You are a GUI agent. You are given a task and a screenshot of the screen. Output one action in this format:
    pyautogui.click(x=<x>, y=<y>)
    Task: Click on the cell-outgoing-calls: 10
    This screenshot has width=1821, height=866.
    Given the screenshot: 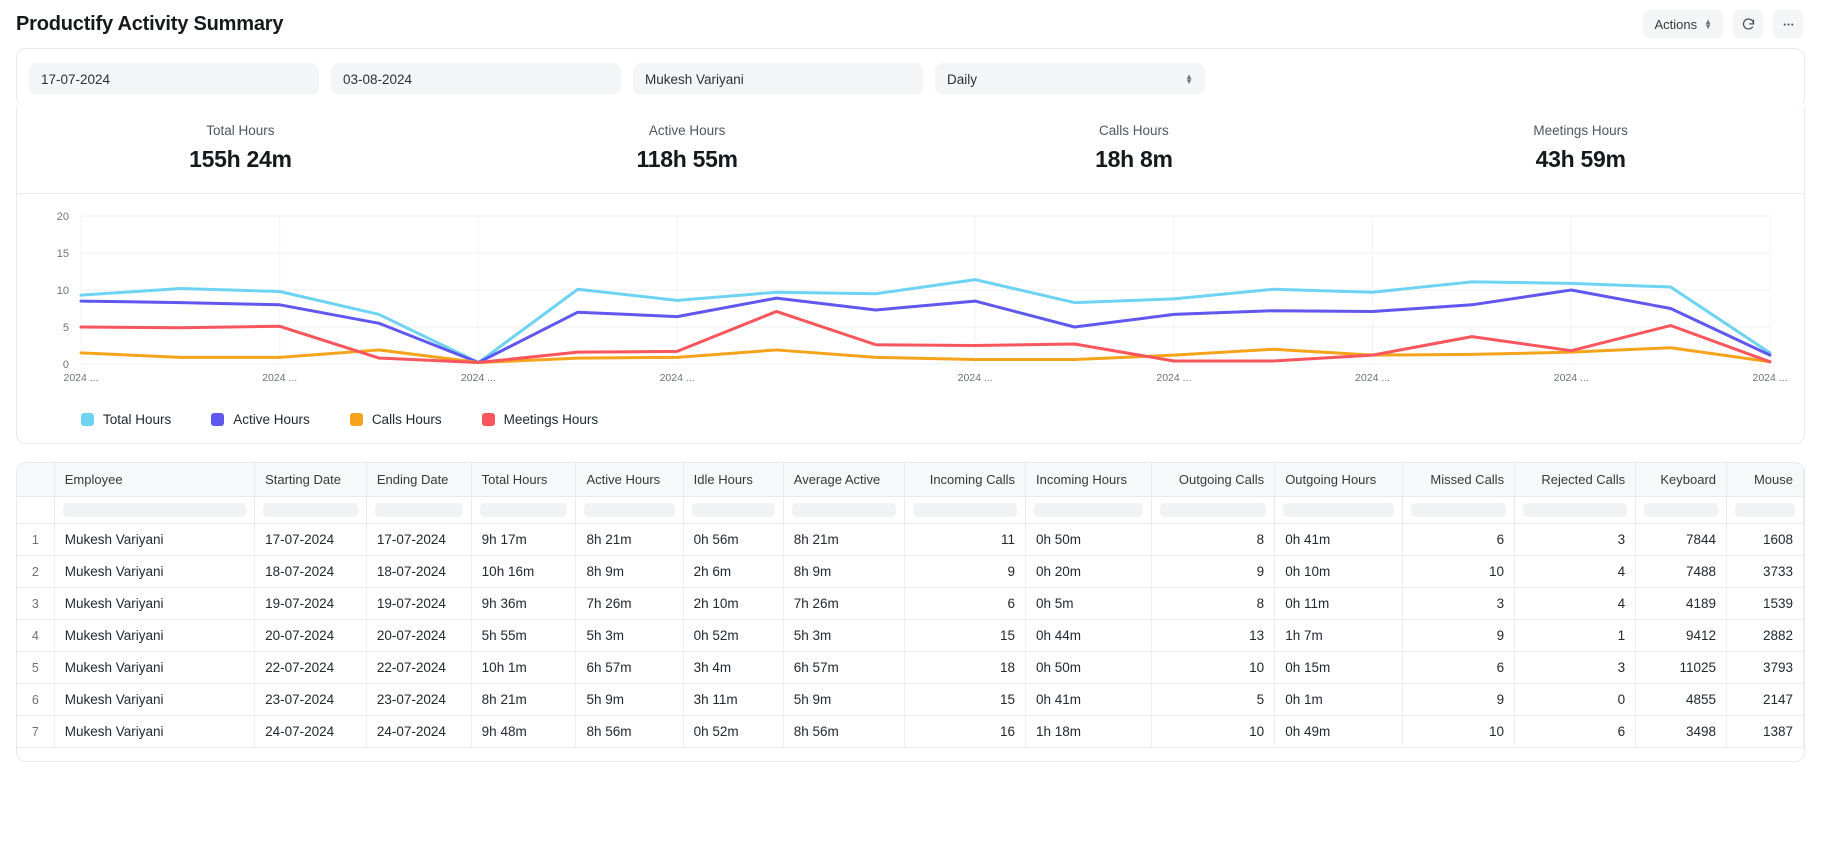 What is the action you would take?
    pyautogui.click(x=1213, y=667)
    